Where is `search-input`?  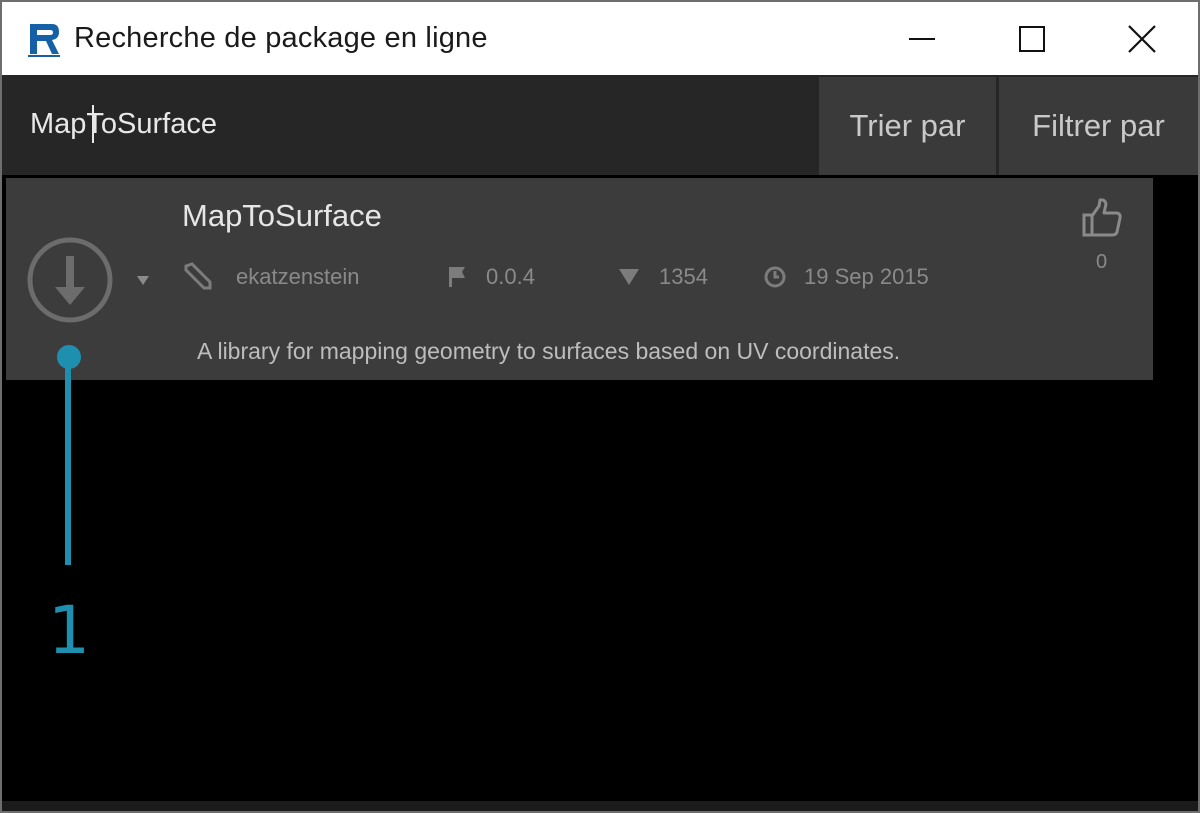
search-input is located at coordinates (310, 124).